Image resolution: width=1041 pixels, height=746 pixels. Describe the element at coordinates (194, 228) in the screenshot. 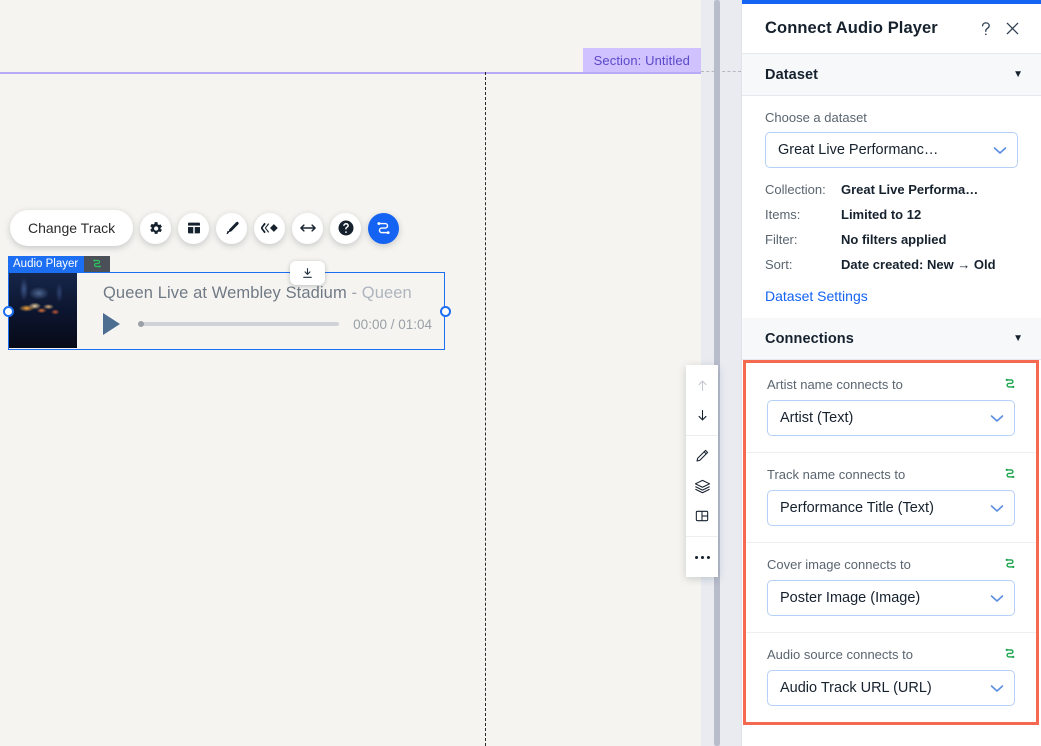

I see `layout-icon` at that location.